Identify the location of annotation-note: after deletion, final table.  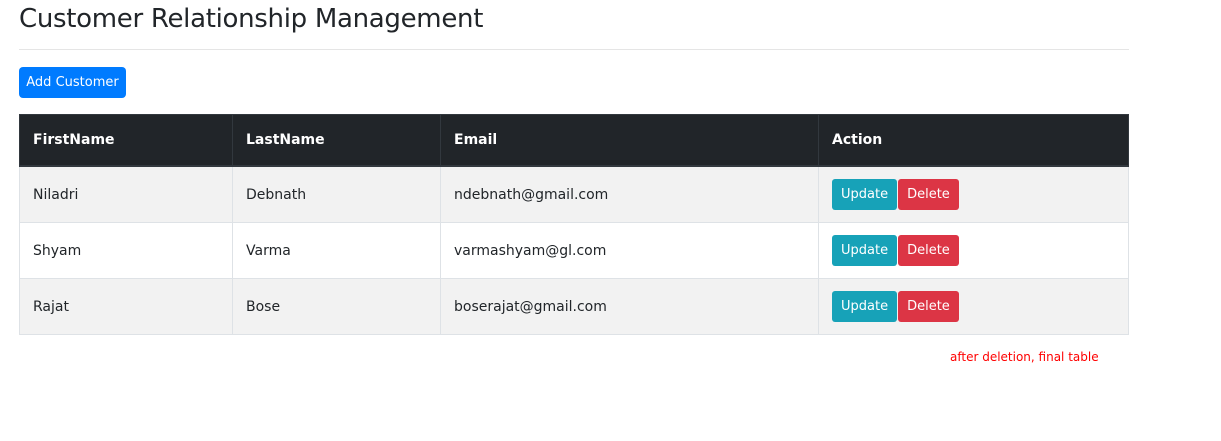
(1024, 357).